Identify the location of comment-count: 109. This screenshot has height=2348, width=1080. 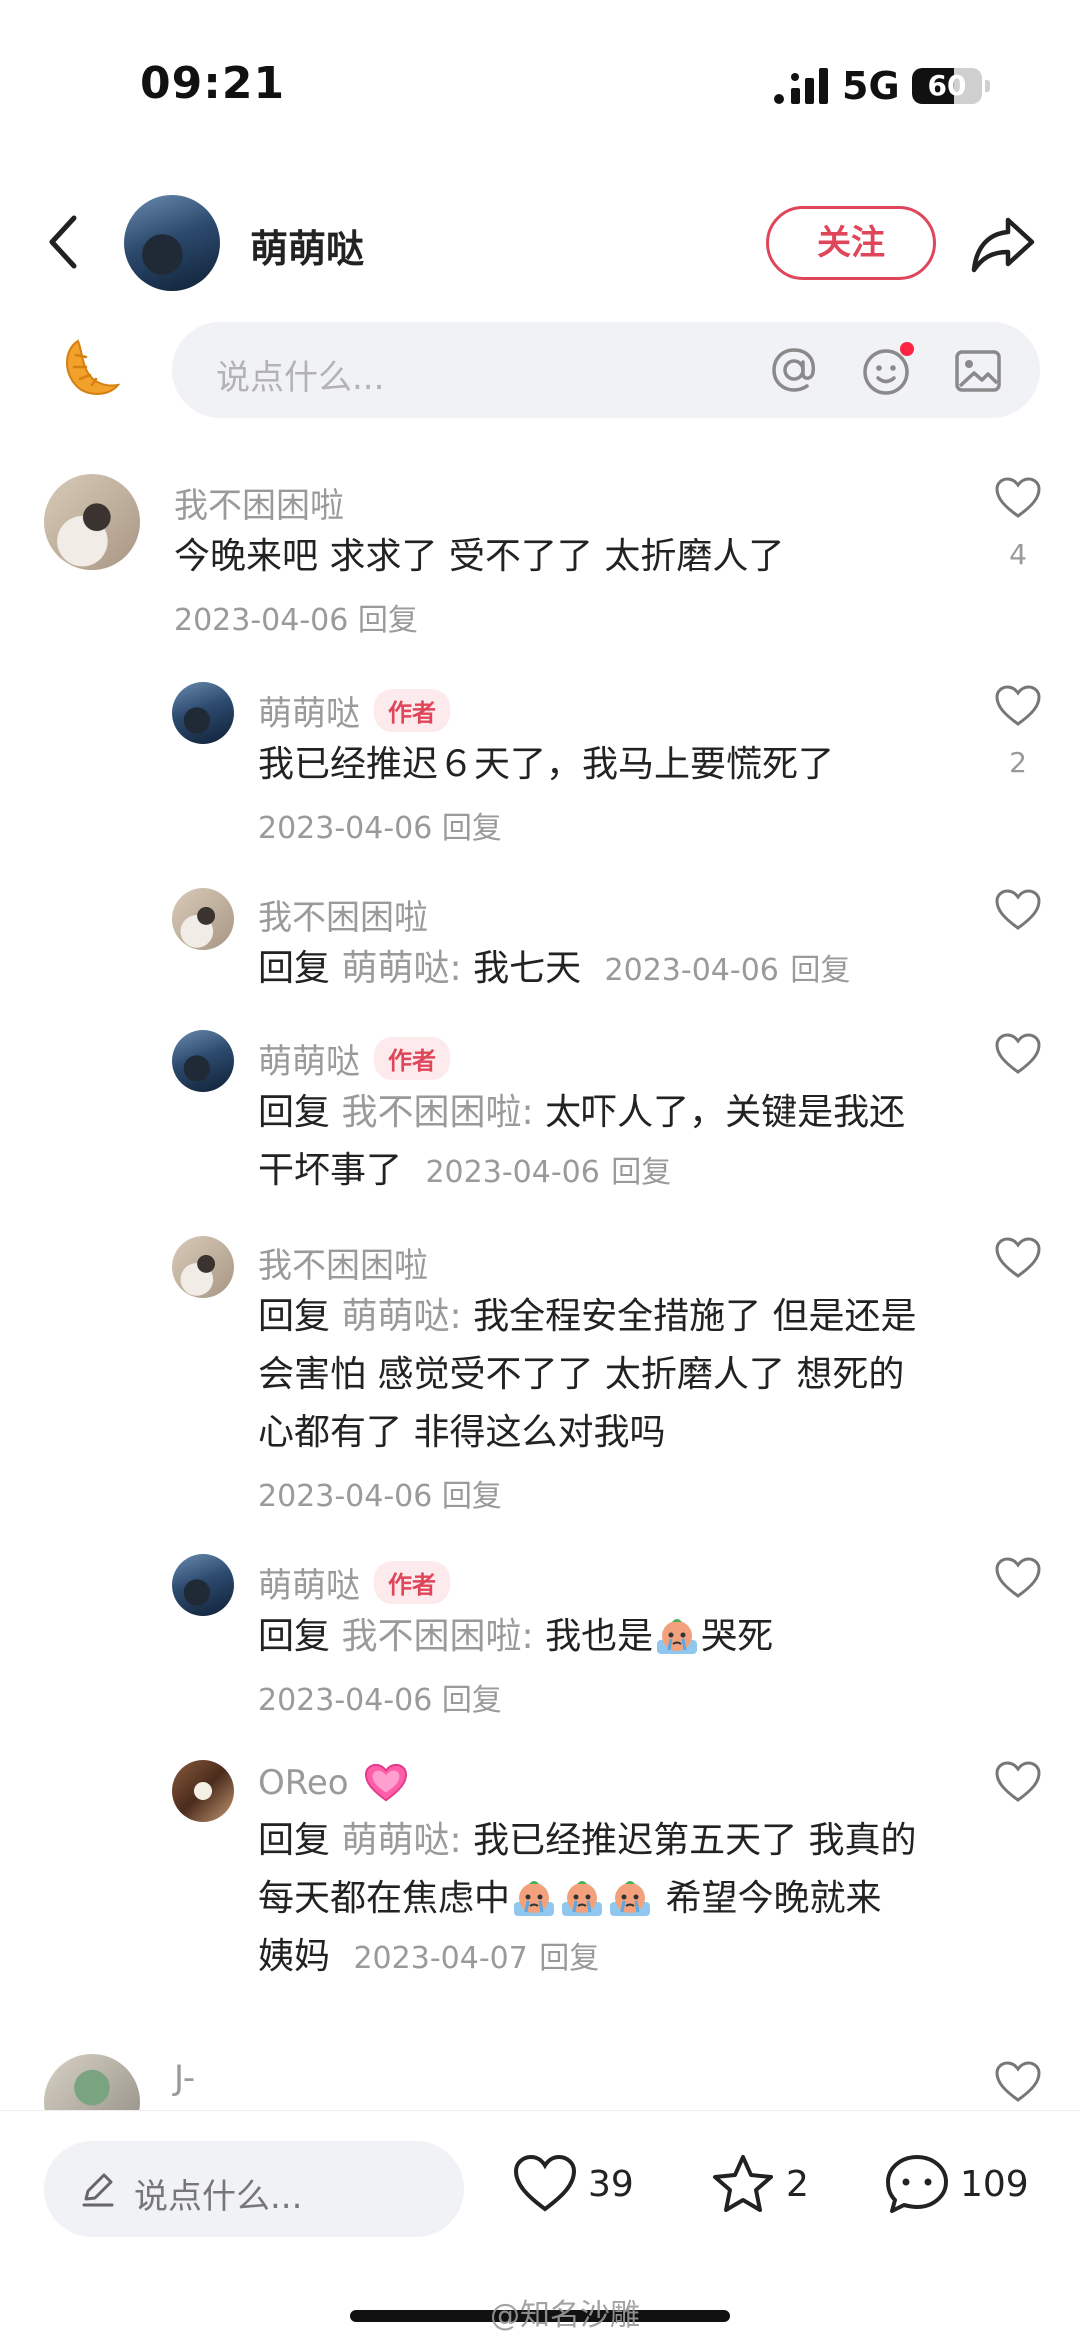
(994, 2184).